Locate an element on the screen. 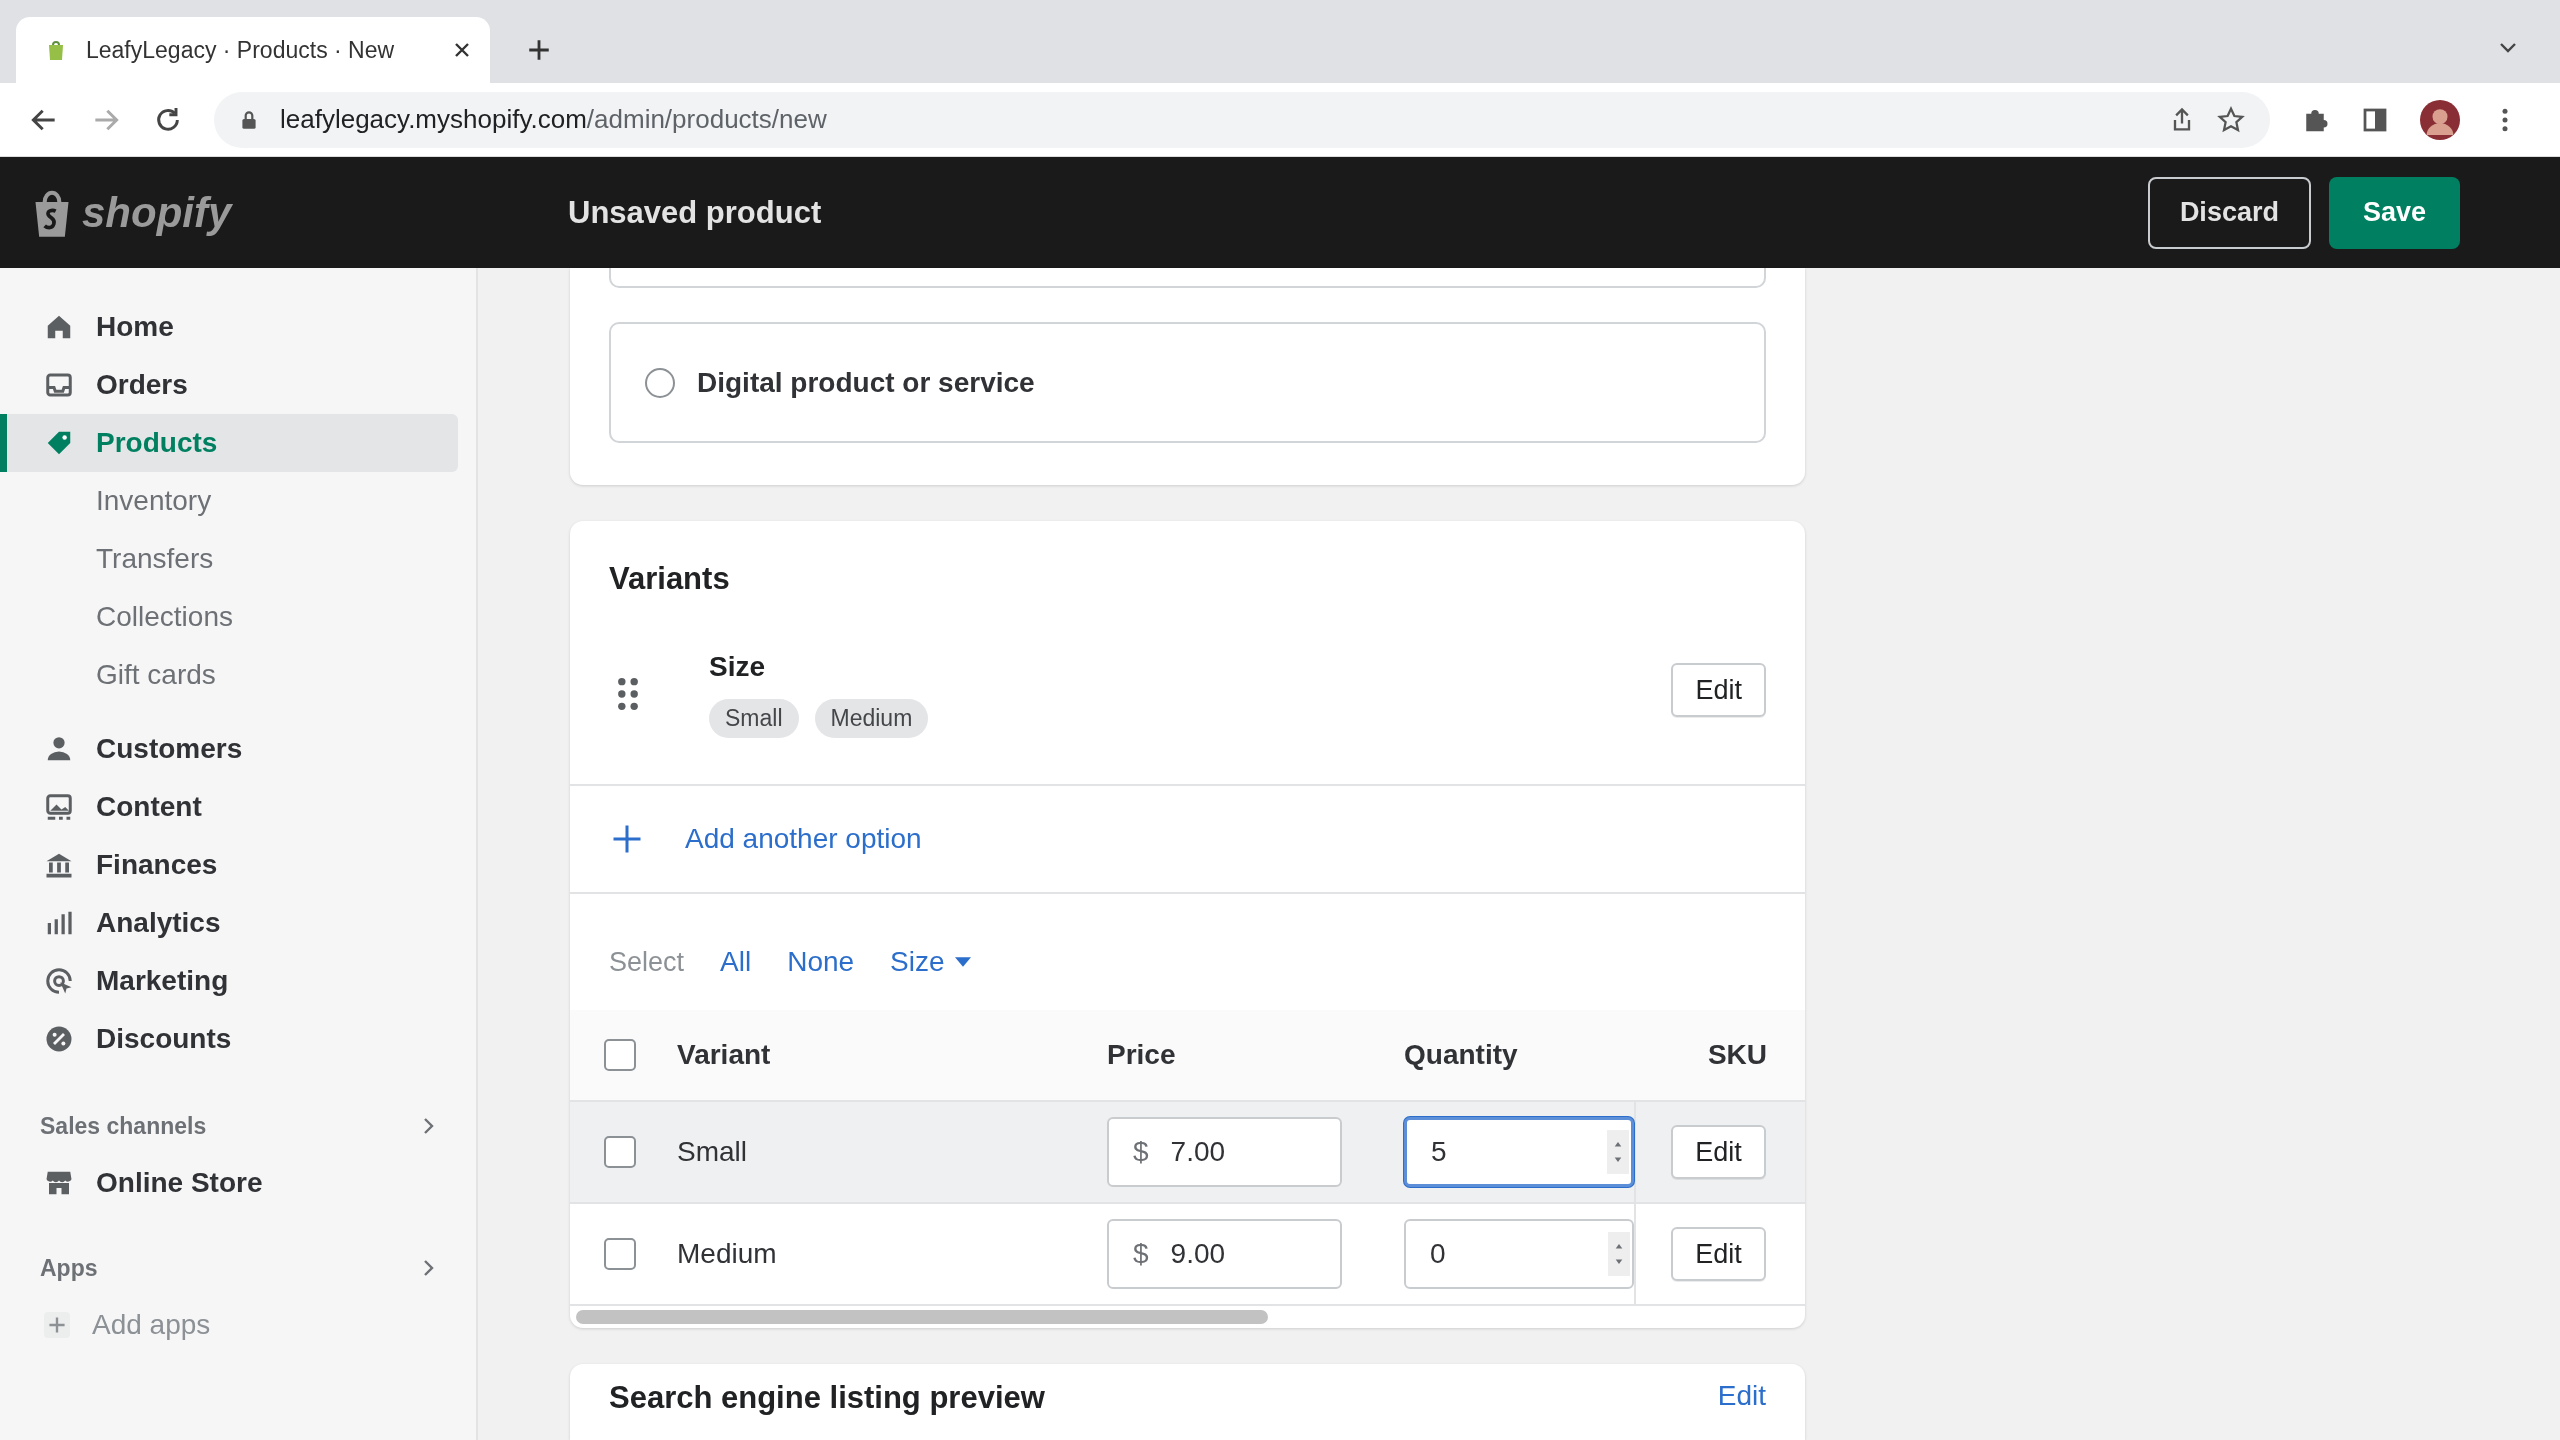 The width and height of the screenshot is (2560, 1440). radio-button is located at coordinates (660, 382).